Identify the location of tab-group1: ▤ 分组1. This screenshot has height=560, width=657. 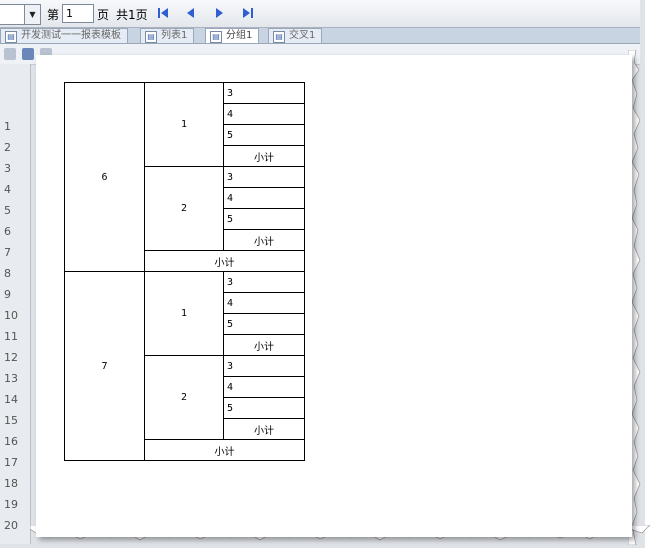
(232, 35).